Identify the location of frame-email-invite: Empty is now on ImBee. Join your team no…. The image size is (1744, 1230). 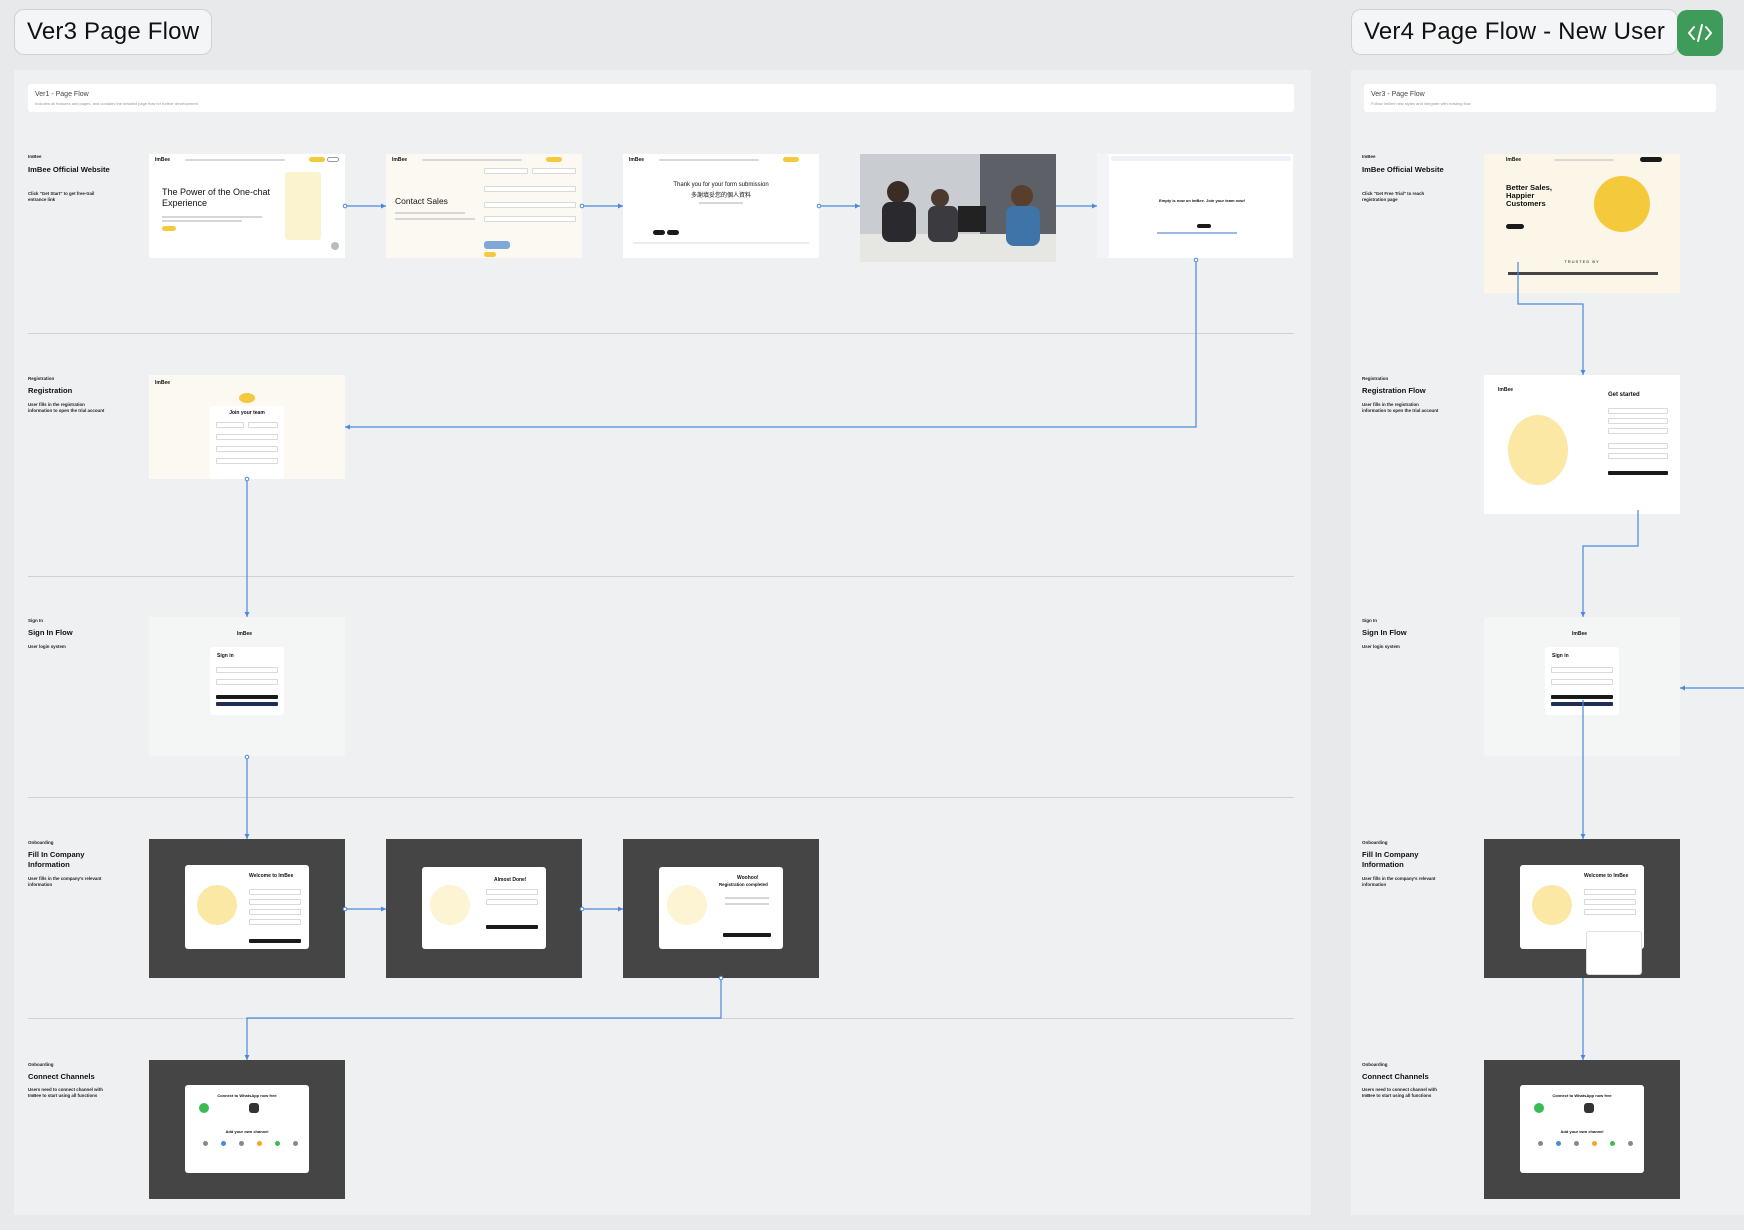
(1195, 206).